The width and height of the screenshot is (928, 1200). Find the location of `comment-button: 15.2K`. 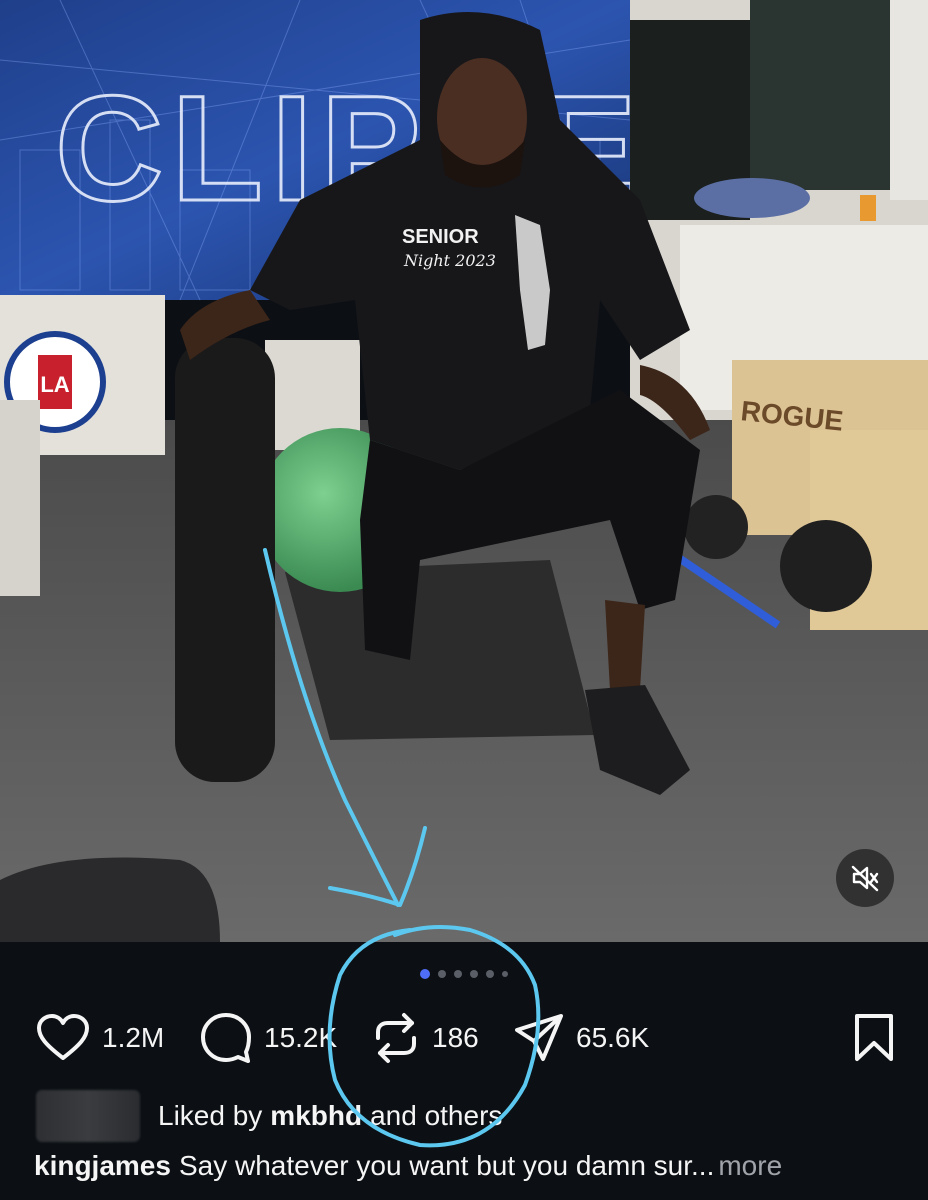

comment-button: 15.2K is located at coordinates (268, 1038).